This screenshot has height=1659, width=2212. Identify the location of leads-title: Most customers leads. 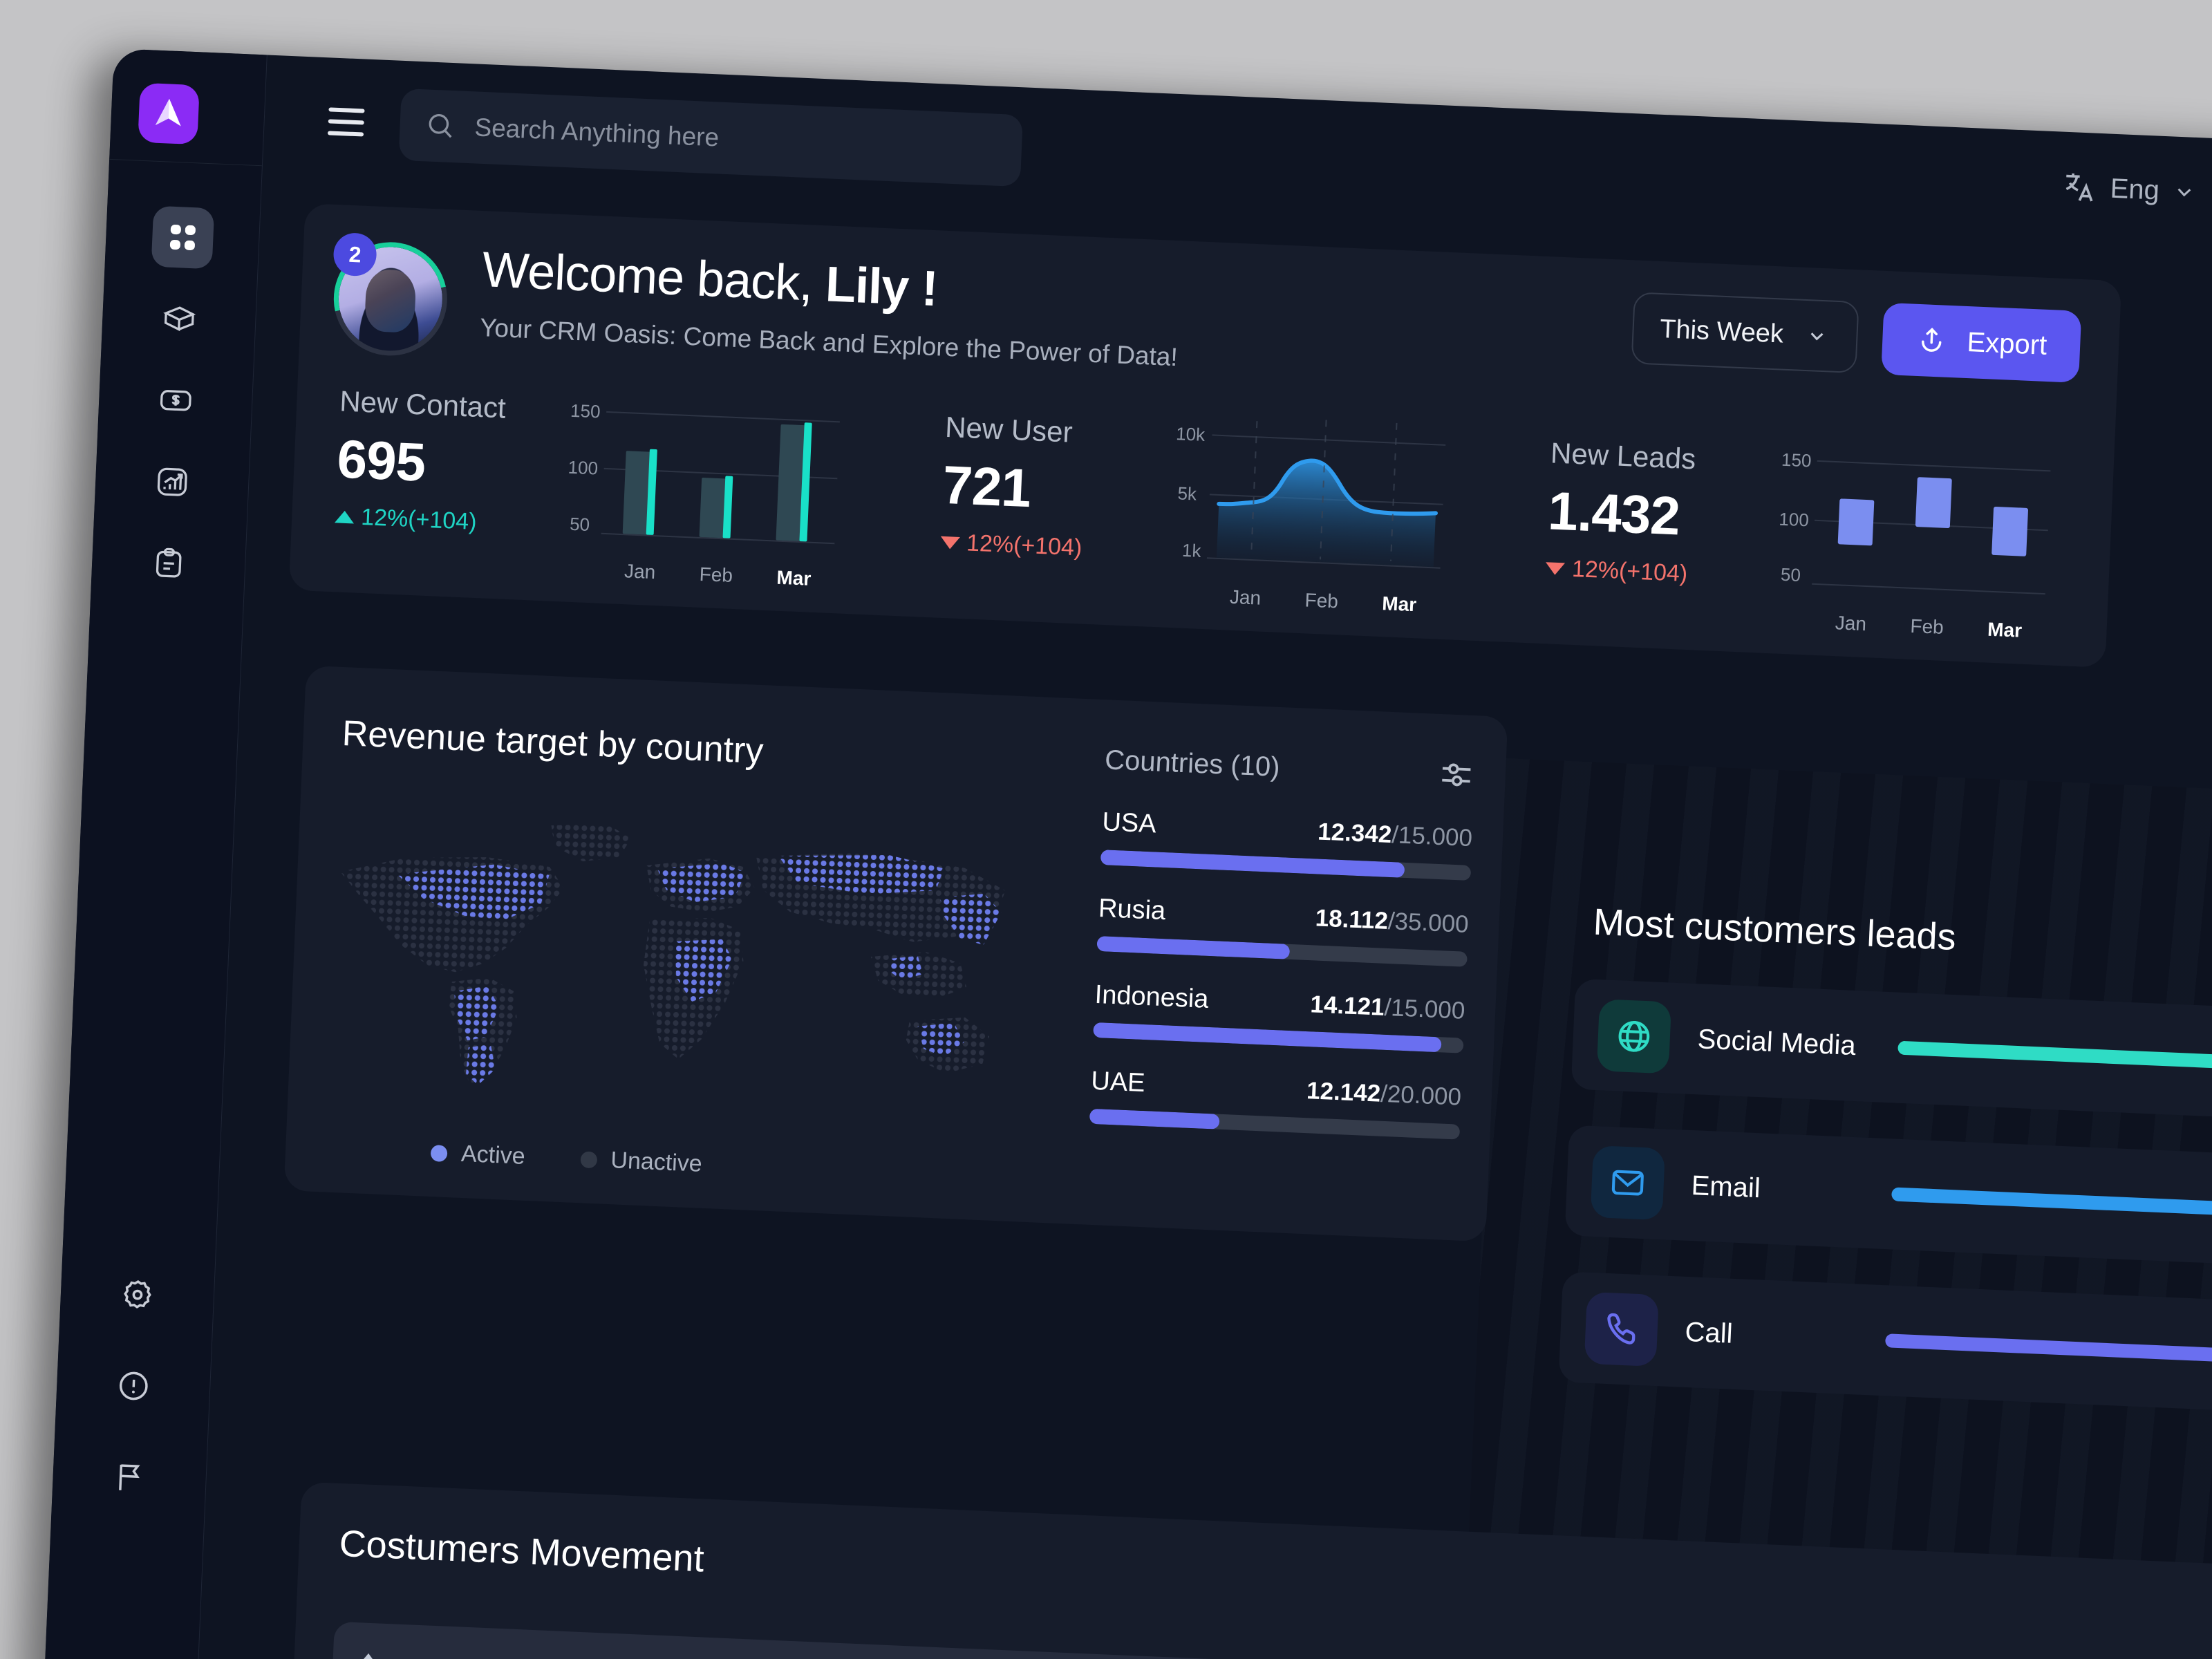
(1774, 930).